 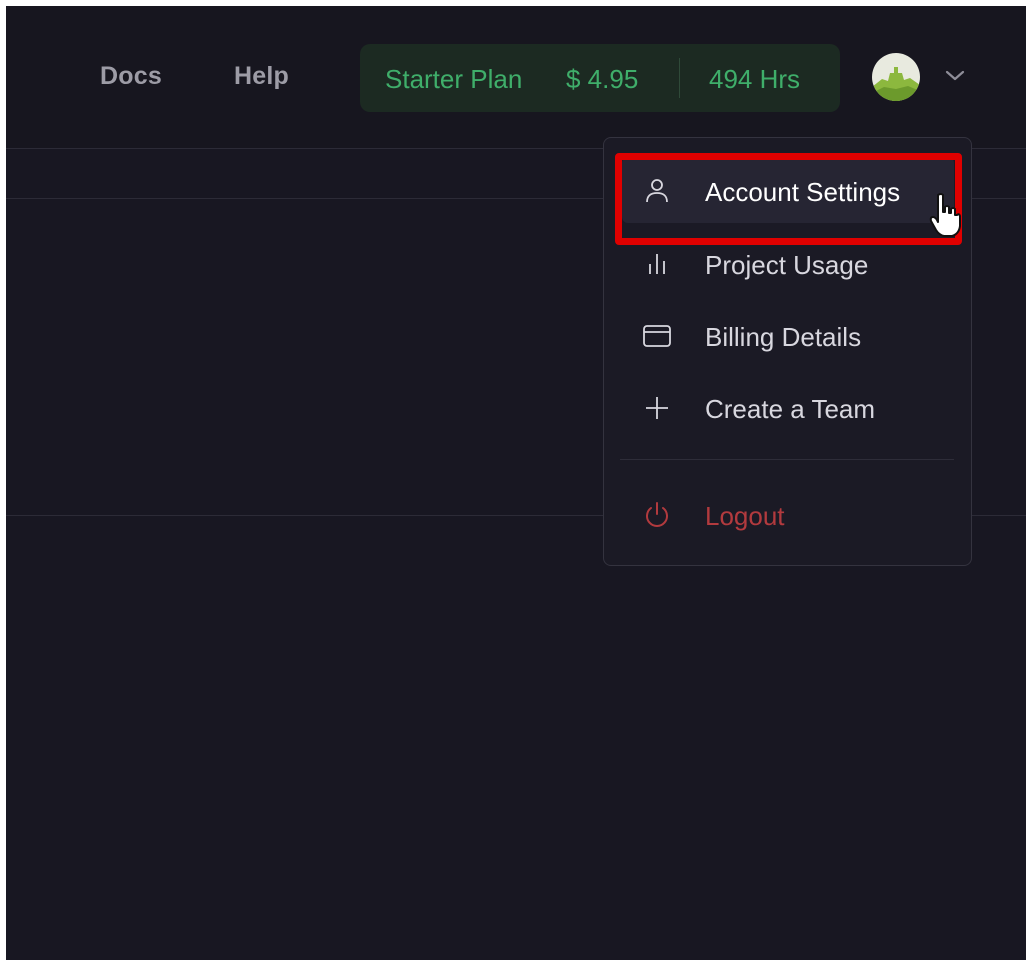 I want to click on menu-item-label: Create a Team, so click(x=790, y=409).